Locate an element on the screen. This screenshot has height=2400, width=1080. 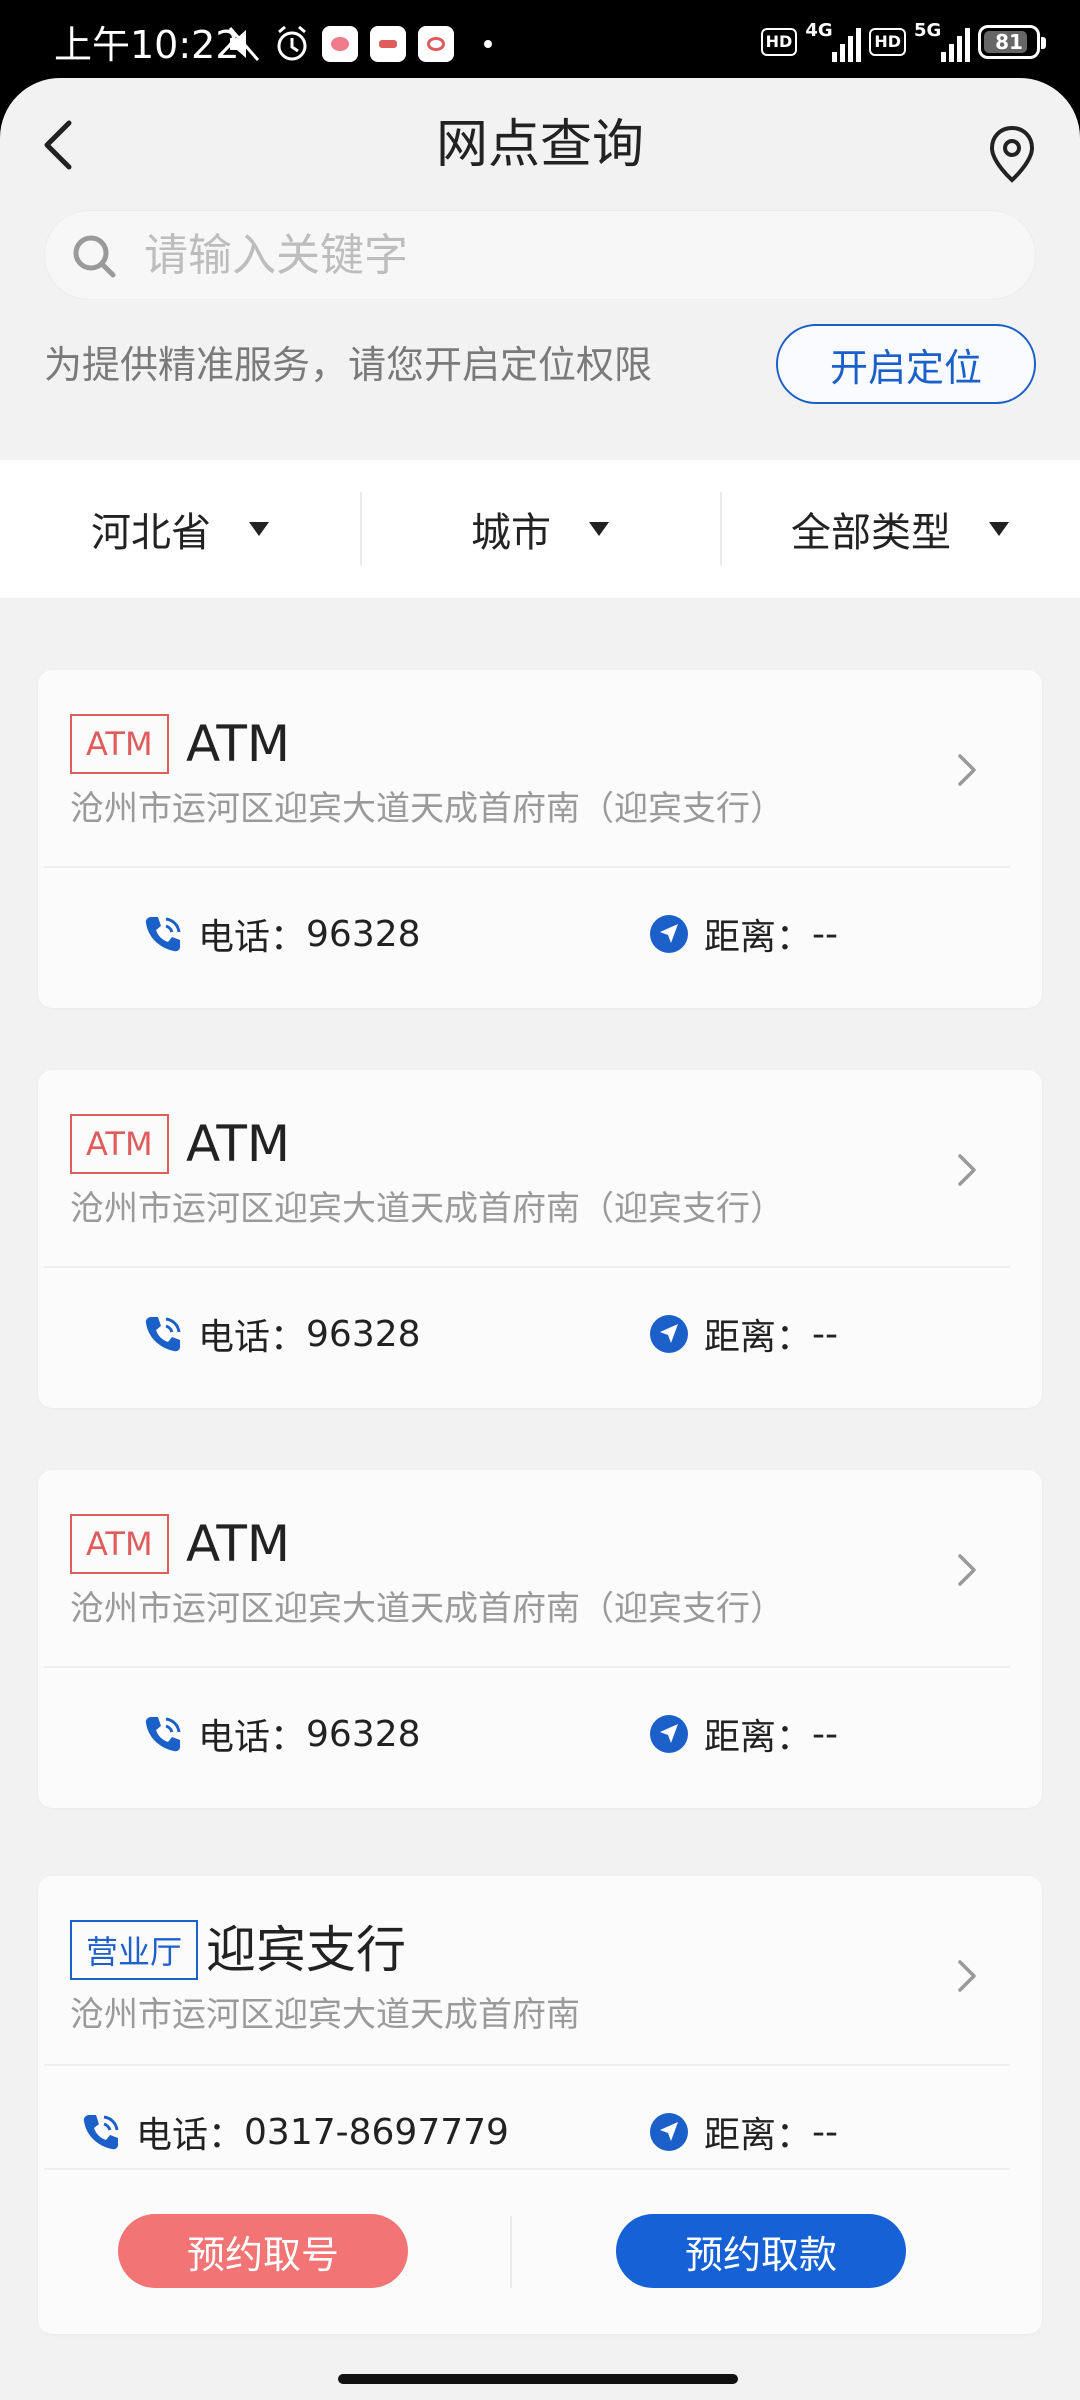
page-title: 网点查询 is located at coordinates (539, 145).